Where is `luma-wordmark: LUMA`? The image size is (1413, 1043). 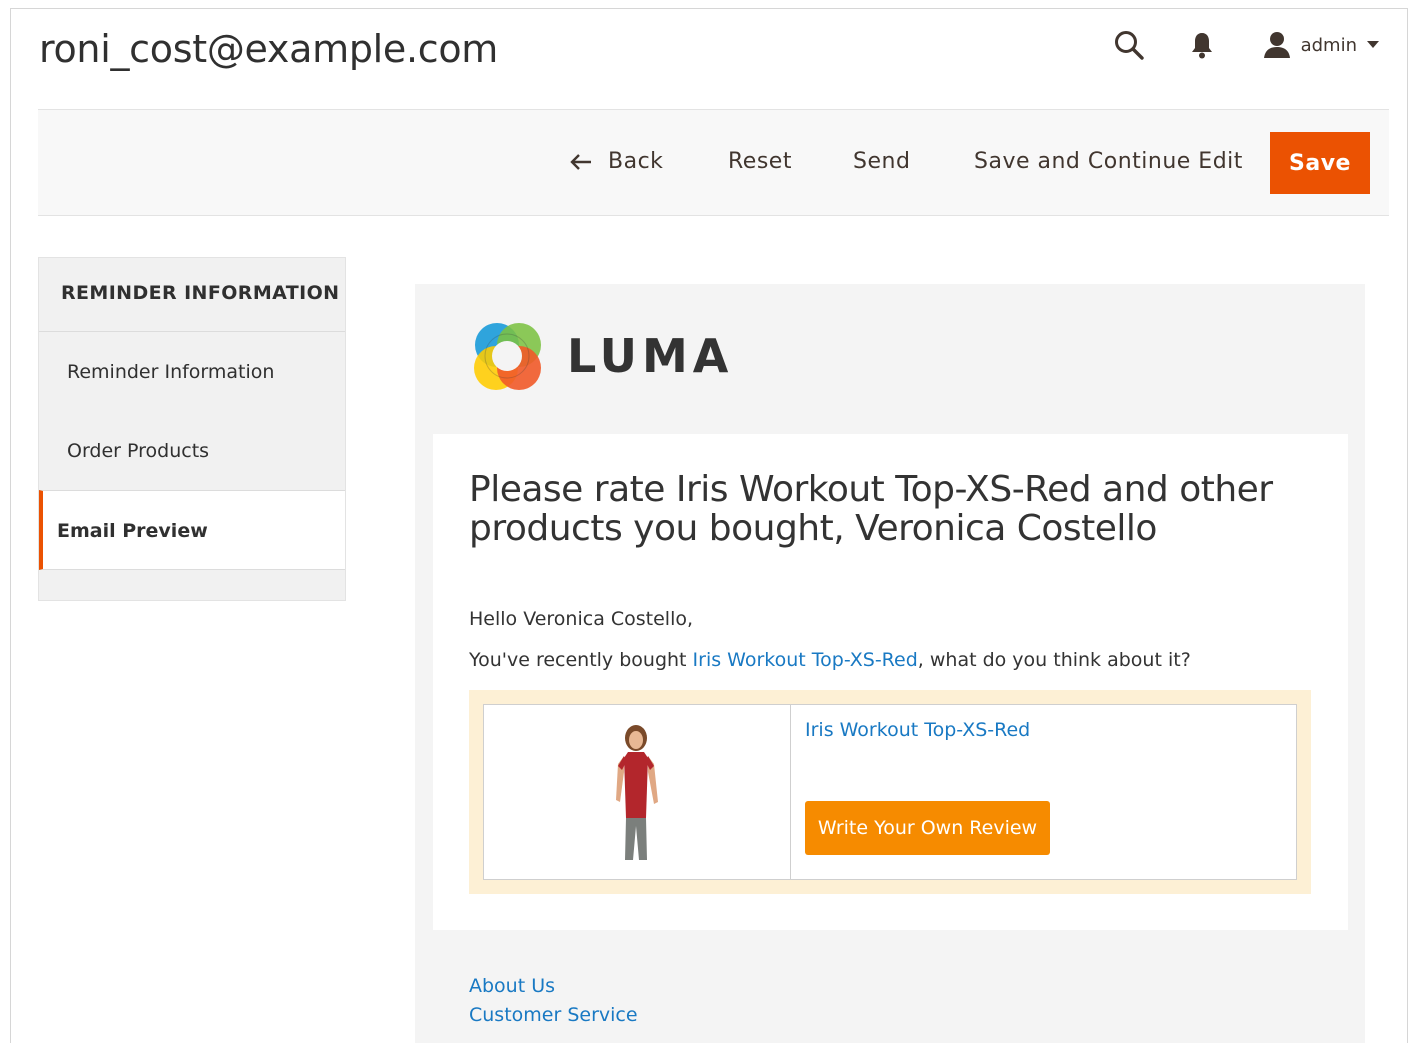
luma-wordmark: LUMA is located at coordinates (650, 356).